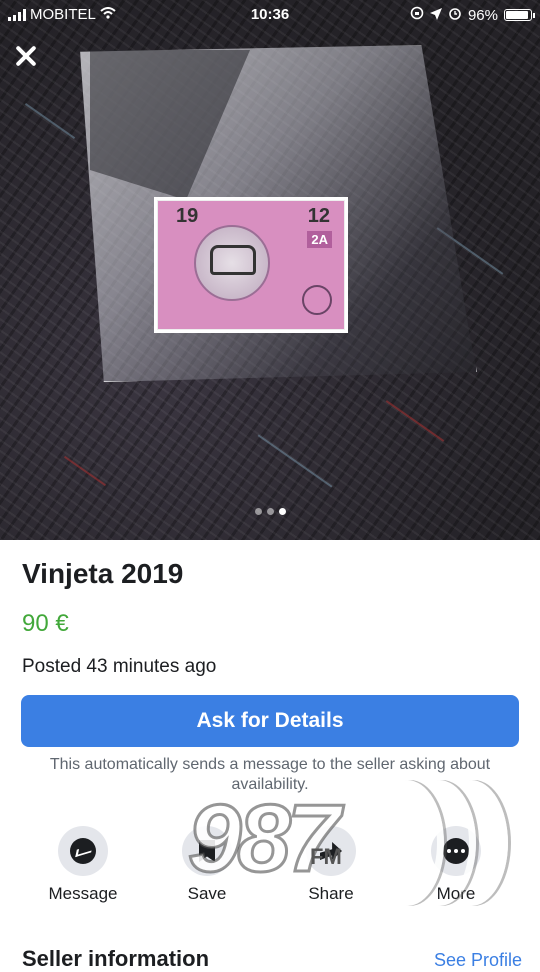 This screenshot has height=972, width=540. I want to click on pagination-dot-active, so click(282, 511).